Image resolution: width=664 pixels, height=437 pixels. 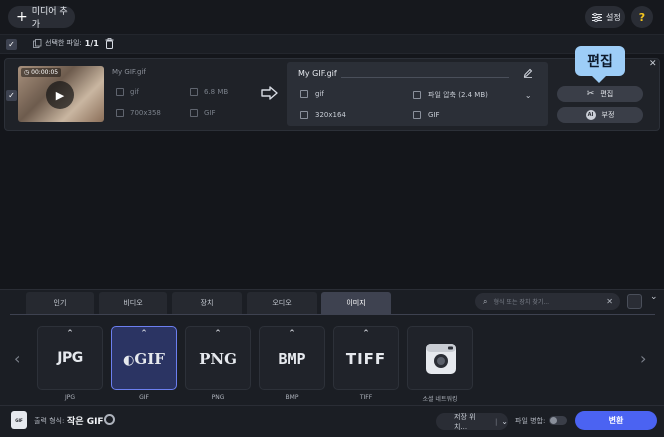 I want to click on source-codec-info: GIF, so click(x=203, y=113).